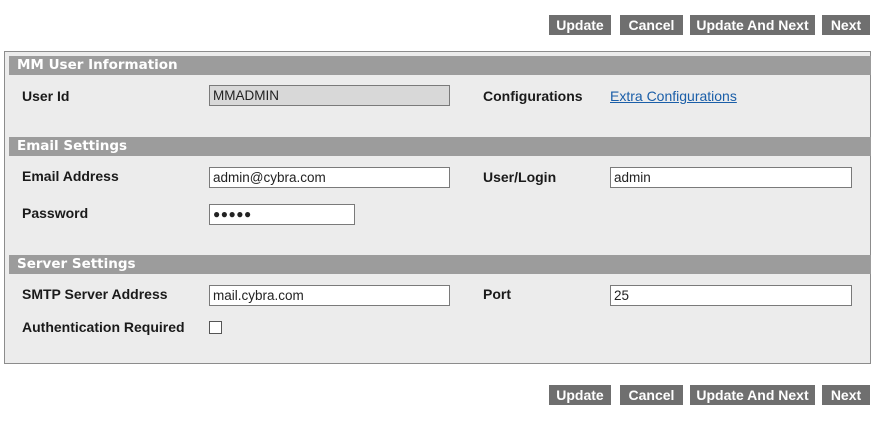 The width and height of the screenshot is (888, 425). I want to click on section-header-email-settings: Email Settings, so click(440, 146).